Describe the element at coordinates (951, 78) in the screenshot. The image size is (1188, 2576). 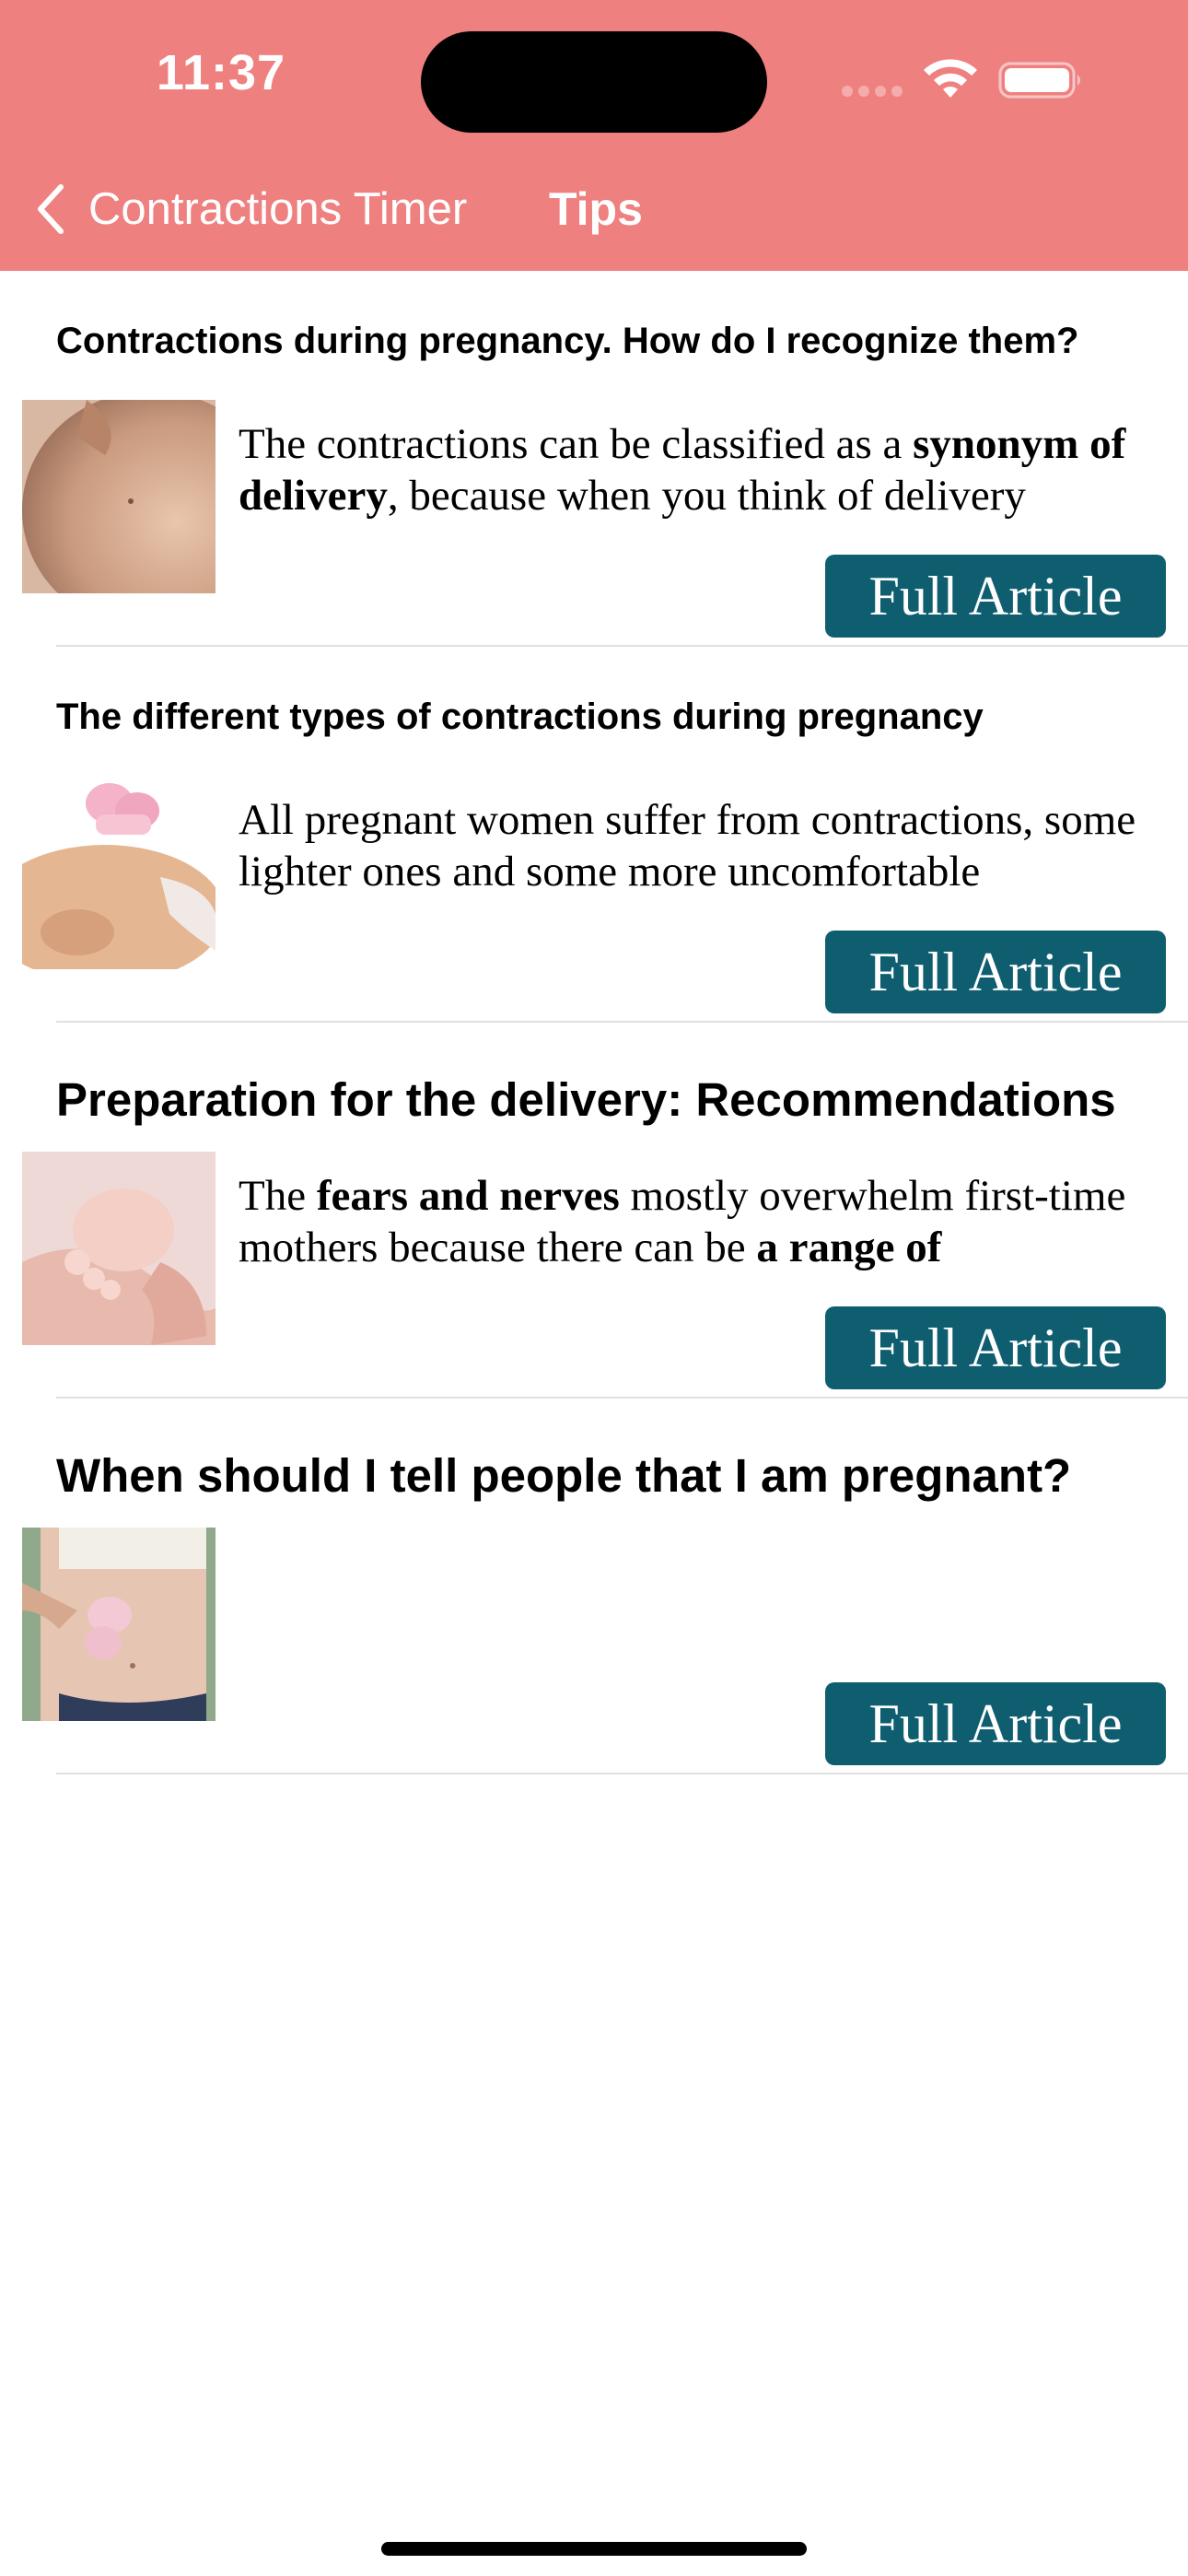
I see `wifi-icon` at that location.